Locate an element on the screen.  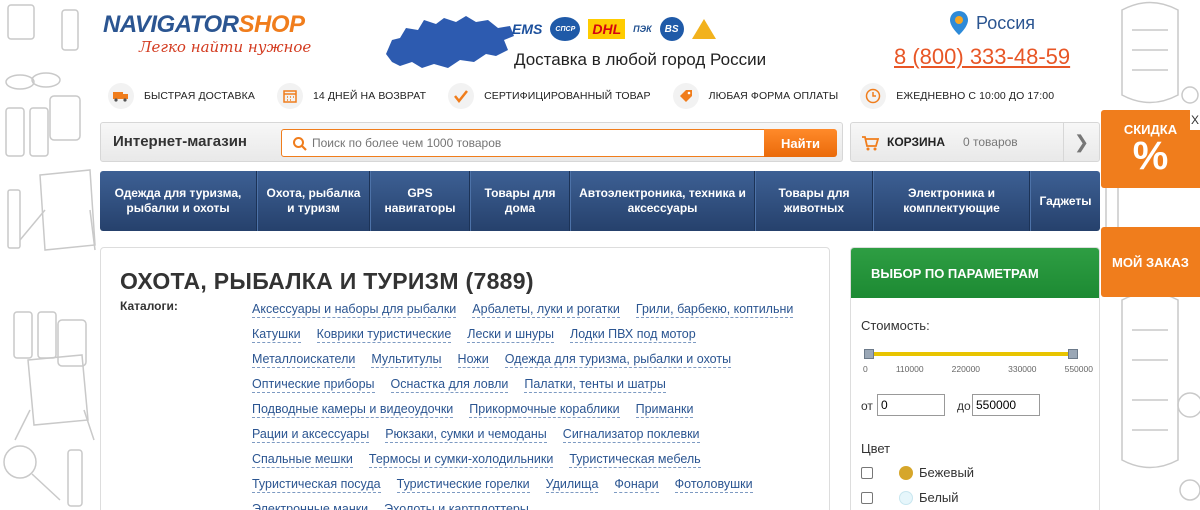
benefit-item: Ежедневно с 10:00 до 17:00 is located at coordinates (957, 96).